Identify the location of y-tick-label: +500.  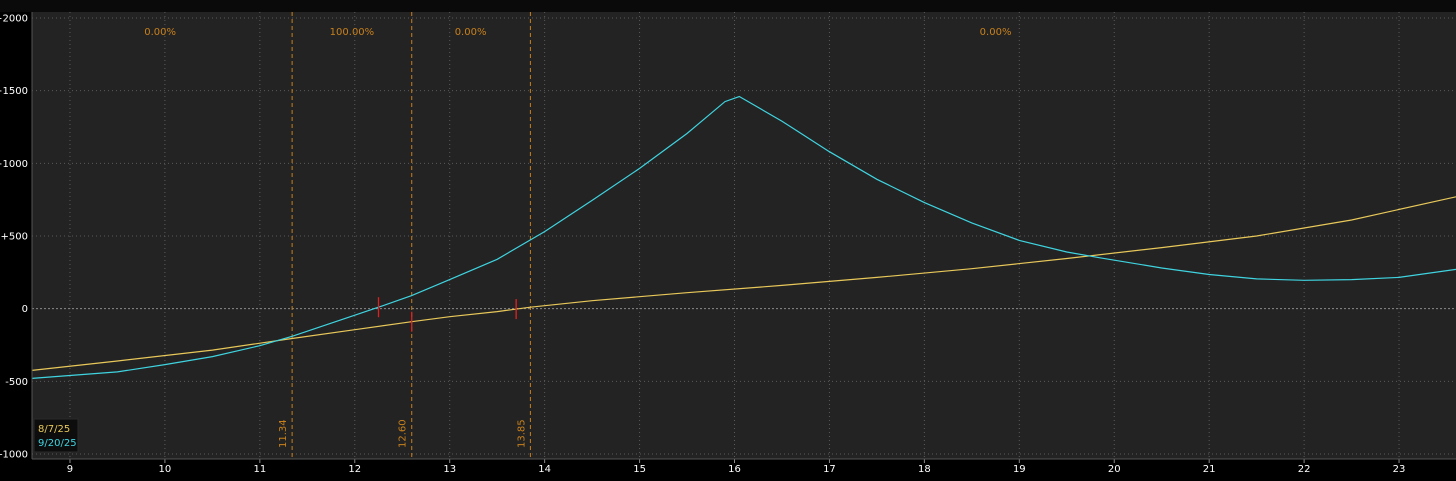
(14, 237).